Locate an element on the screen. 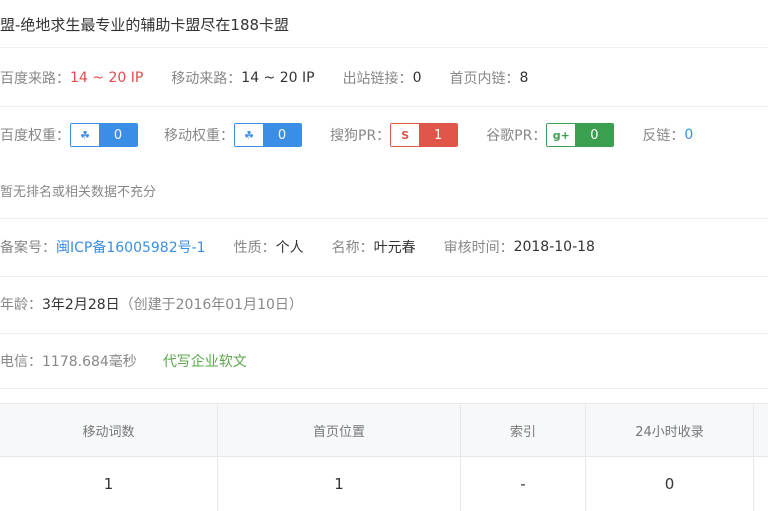 The image size is (768, 511). google-pr-value: 0 is located at coordinates (594, 135).